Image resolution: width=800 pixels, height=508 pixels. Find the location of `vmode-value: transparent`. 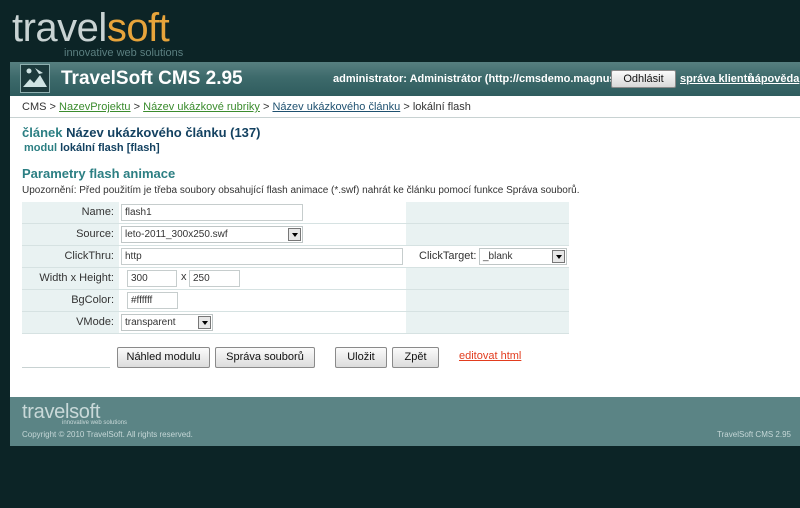

vmode-value: transparent is located at coordinates (150, 322).